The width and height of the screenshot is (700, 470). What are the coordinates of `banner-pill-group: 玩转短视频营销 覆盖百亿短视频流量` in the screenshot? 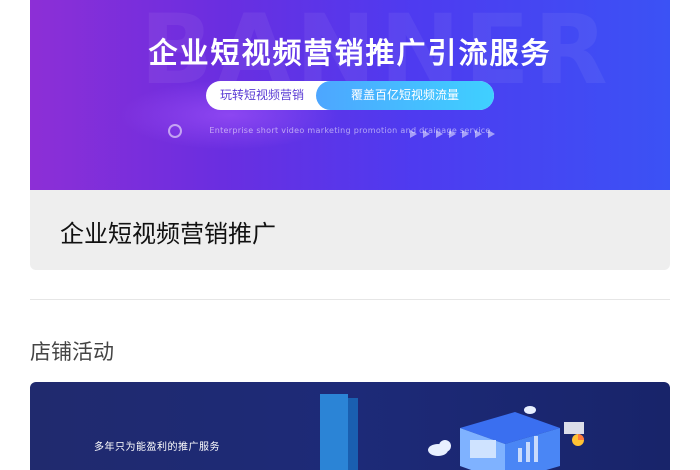 It's located at (350, 95).